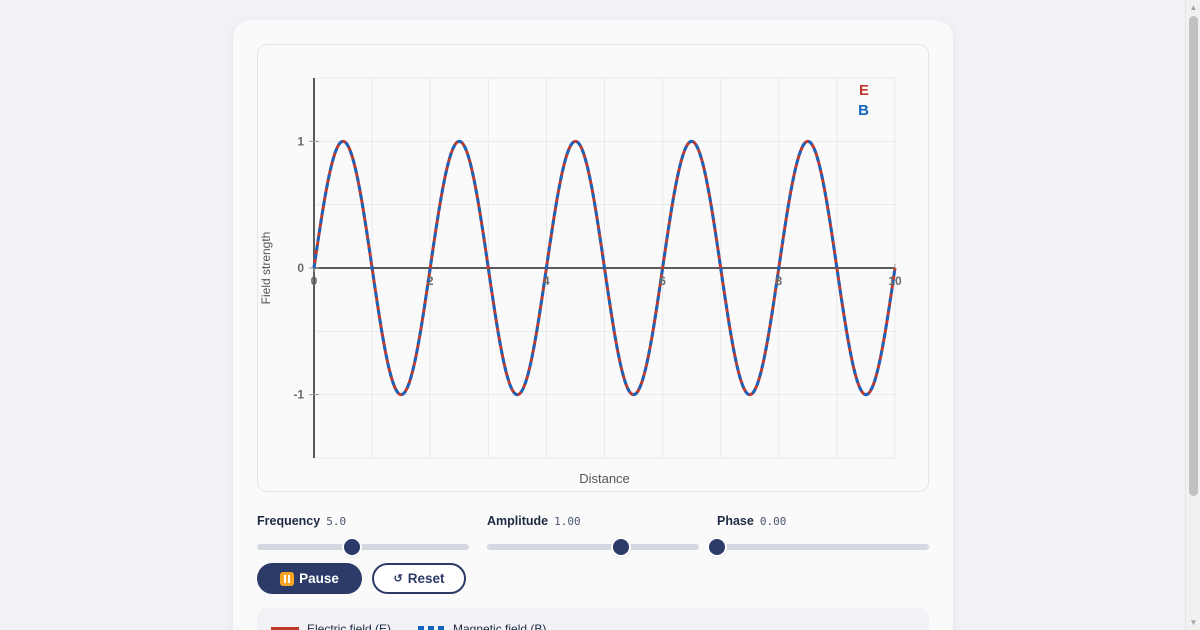 The height and width of the screenshot is (630, 1200). What do you see at coordinates (546, 281) in the screenshot?
I see `x-tick-label: 4` at bounding box center [546, 281].